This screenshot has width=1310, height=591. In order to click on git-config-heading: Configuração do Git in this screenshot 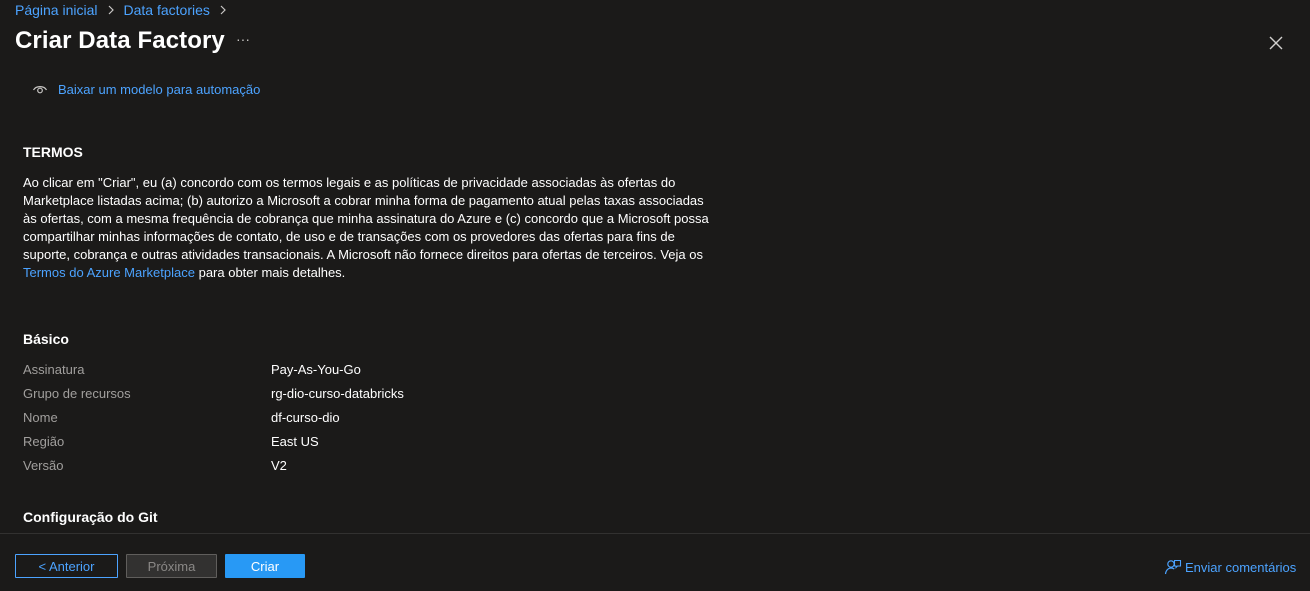, I will do `click(90, 517)`.